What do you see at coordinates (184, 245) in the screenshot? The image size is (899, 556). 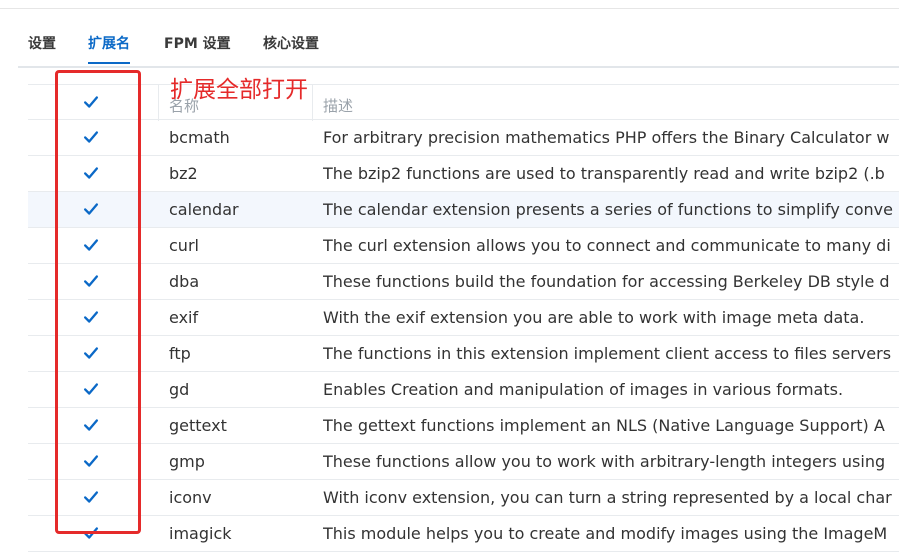 I see `extension-name: curl` at bounding box center [184, 245].